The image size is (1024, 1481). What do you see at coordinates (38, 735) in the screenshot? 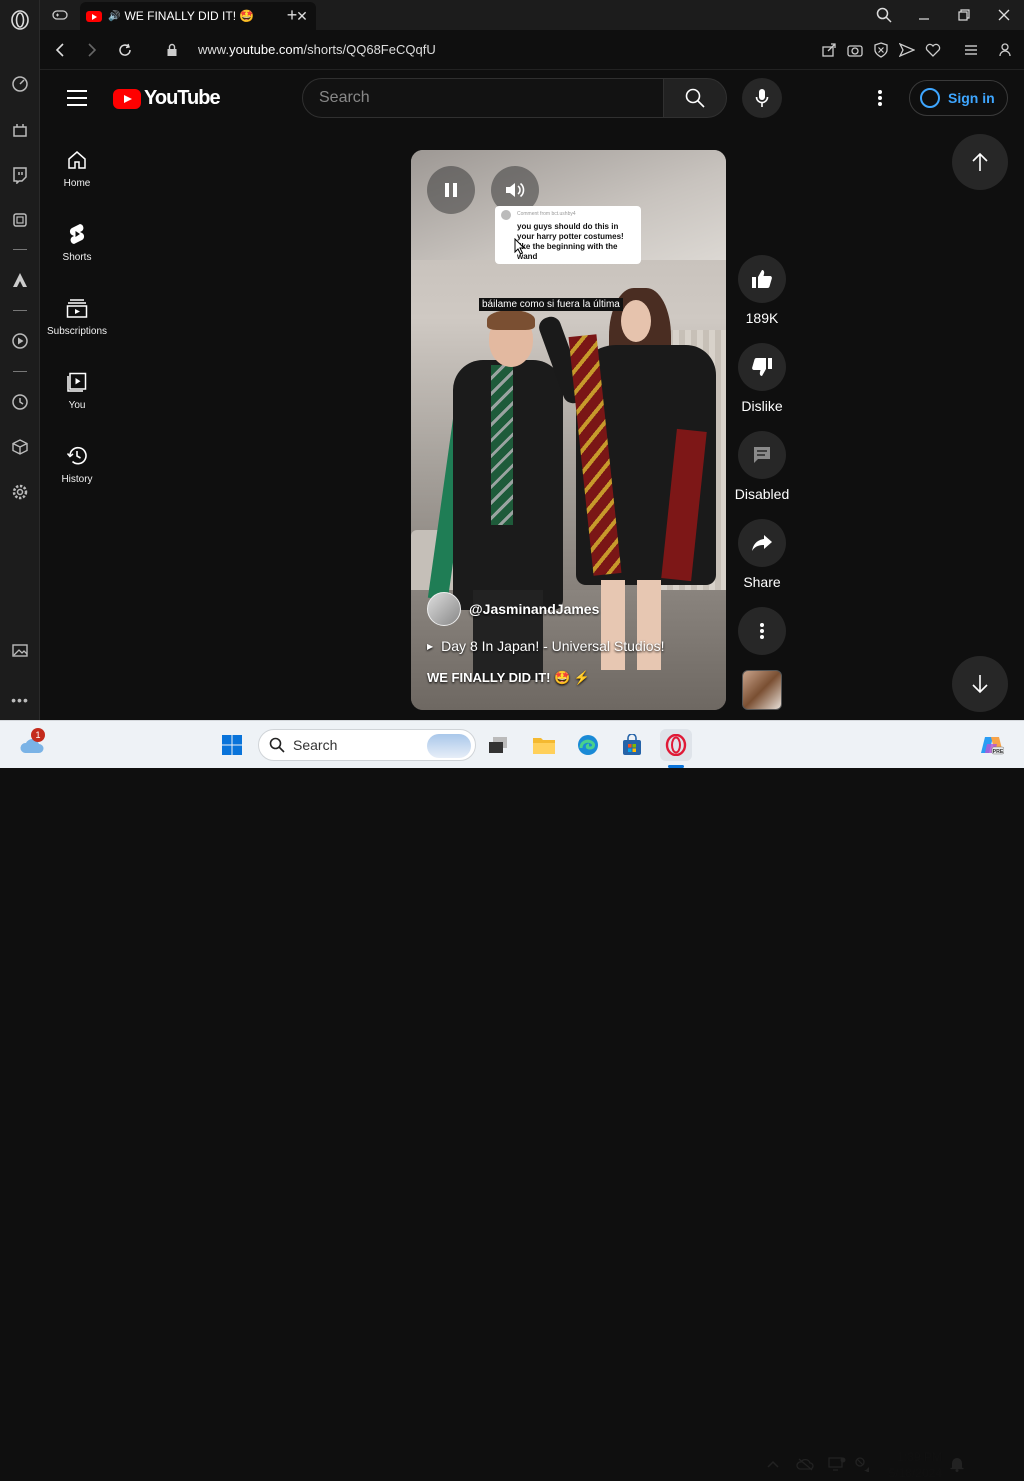
I see `notification-badge: 1` at bounding box center [38, 735].